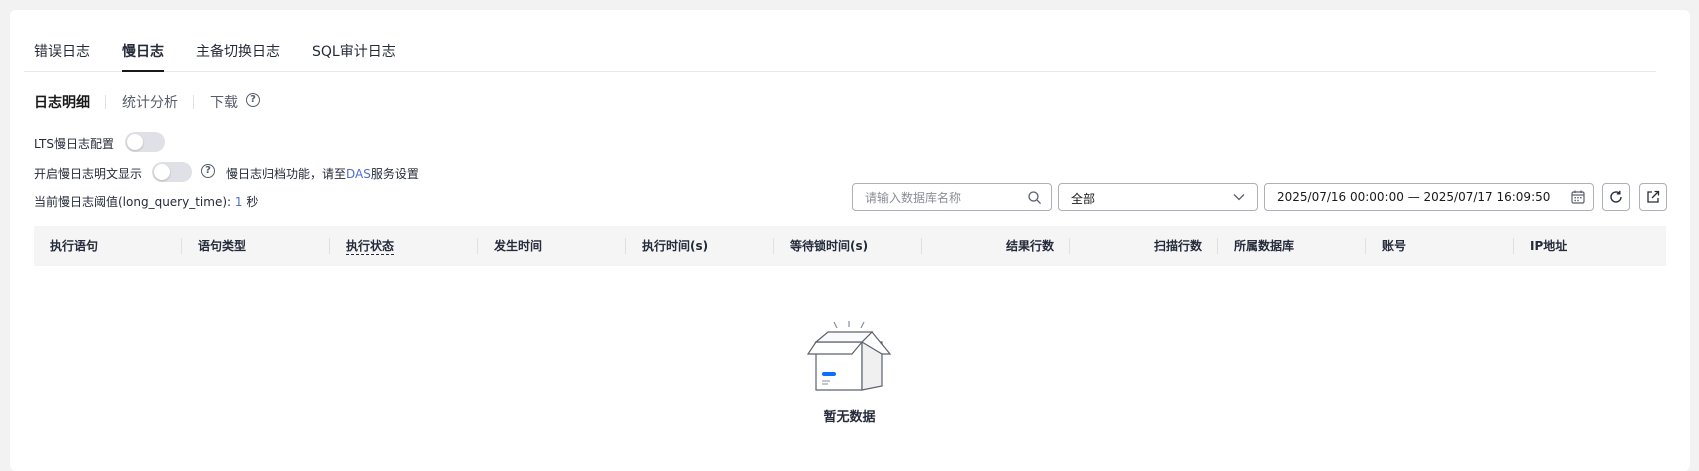 Image resolution: width=1699 pixels, height=471 pixels. I want to click on col-occur-time: 发生时间, so click(518, 246).